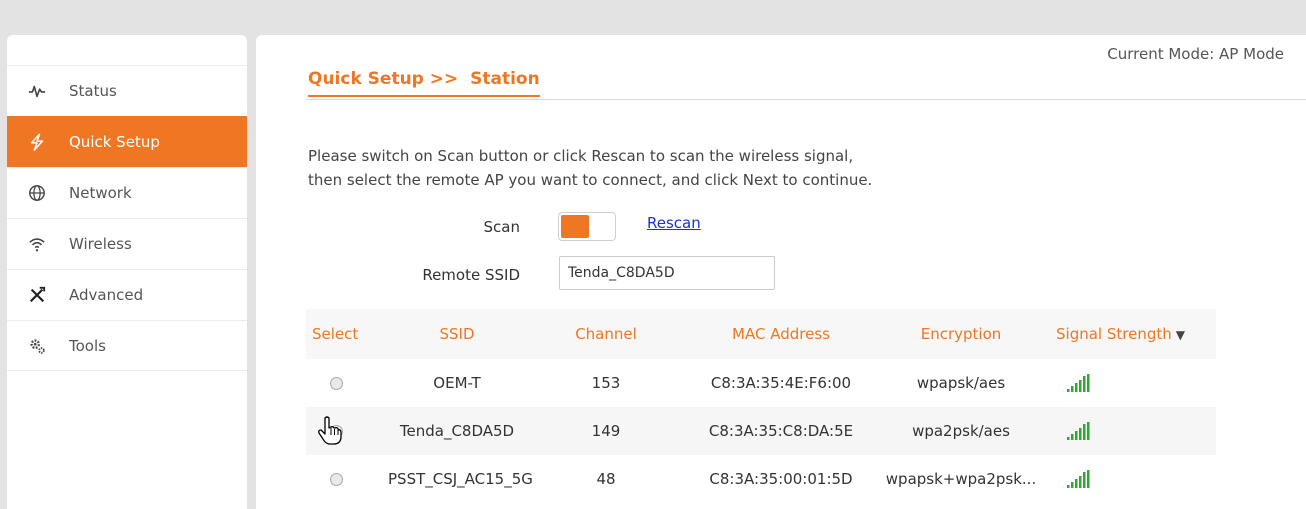  I want to click on sidebar-item-network: Network, so click(127, 192).